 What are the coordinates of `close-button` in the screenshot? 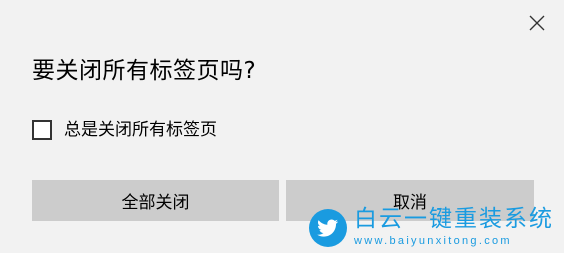 It's located at (537, 23).